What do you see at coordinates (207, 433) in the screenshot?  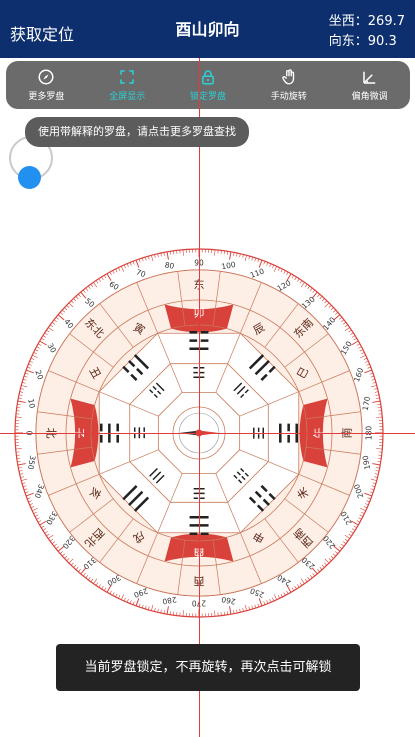 I see `crosshair-horizontal` at bounding box center [207, 433].